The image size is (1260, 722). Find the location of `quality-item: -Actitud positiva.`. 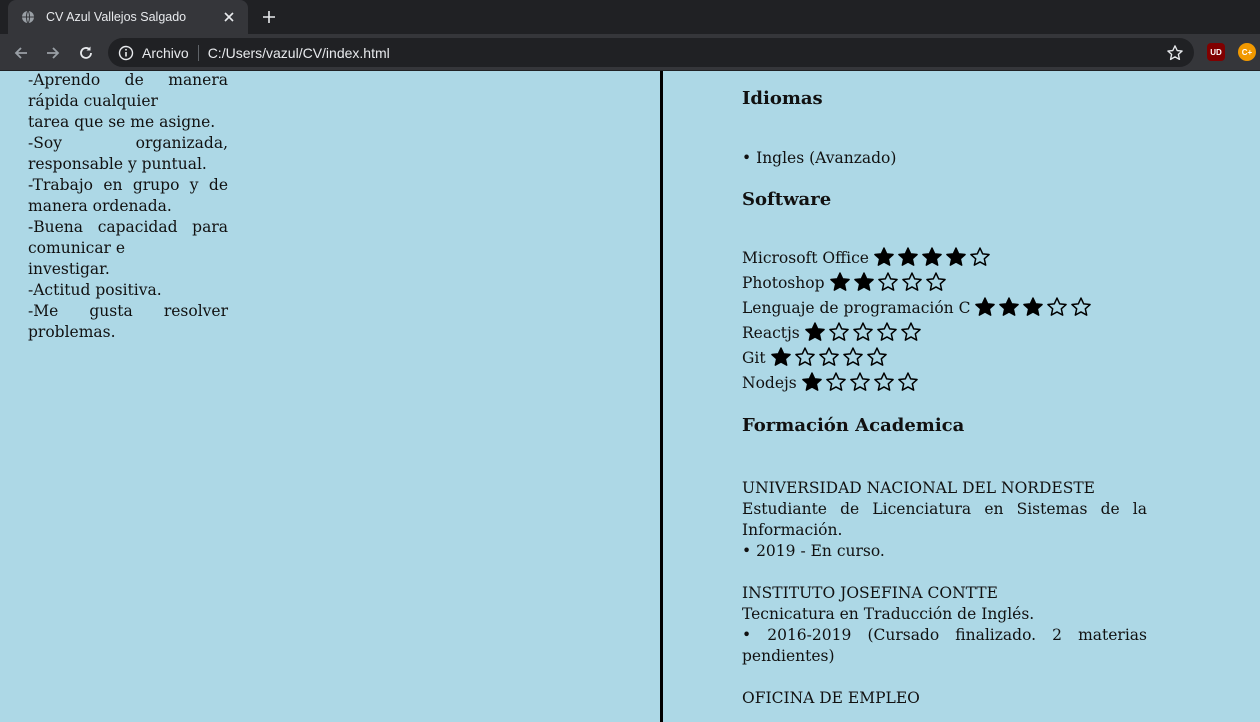

quality-item: -Actitud positiva. is located at coordinates (95, 290).